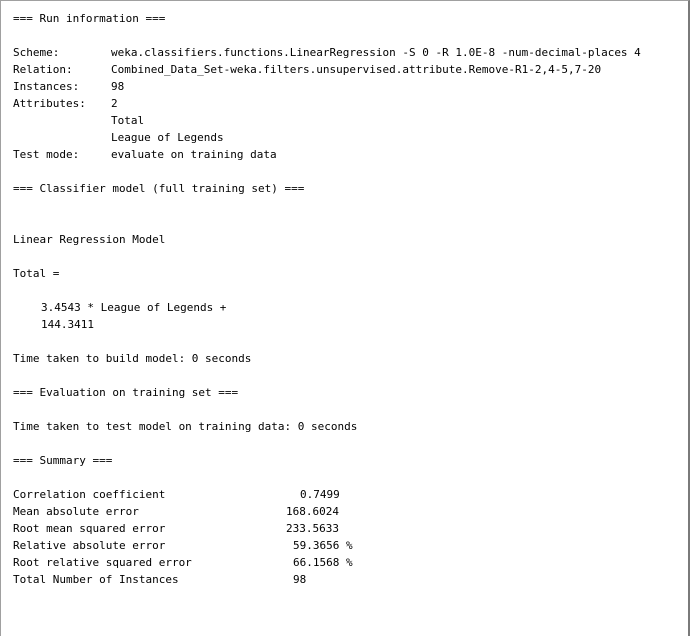 This screenshot has height=637, width=693. I want to click on model-title: Linear Regression Model, so click(89, 239).